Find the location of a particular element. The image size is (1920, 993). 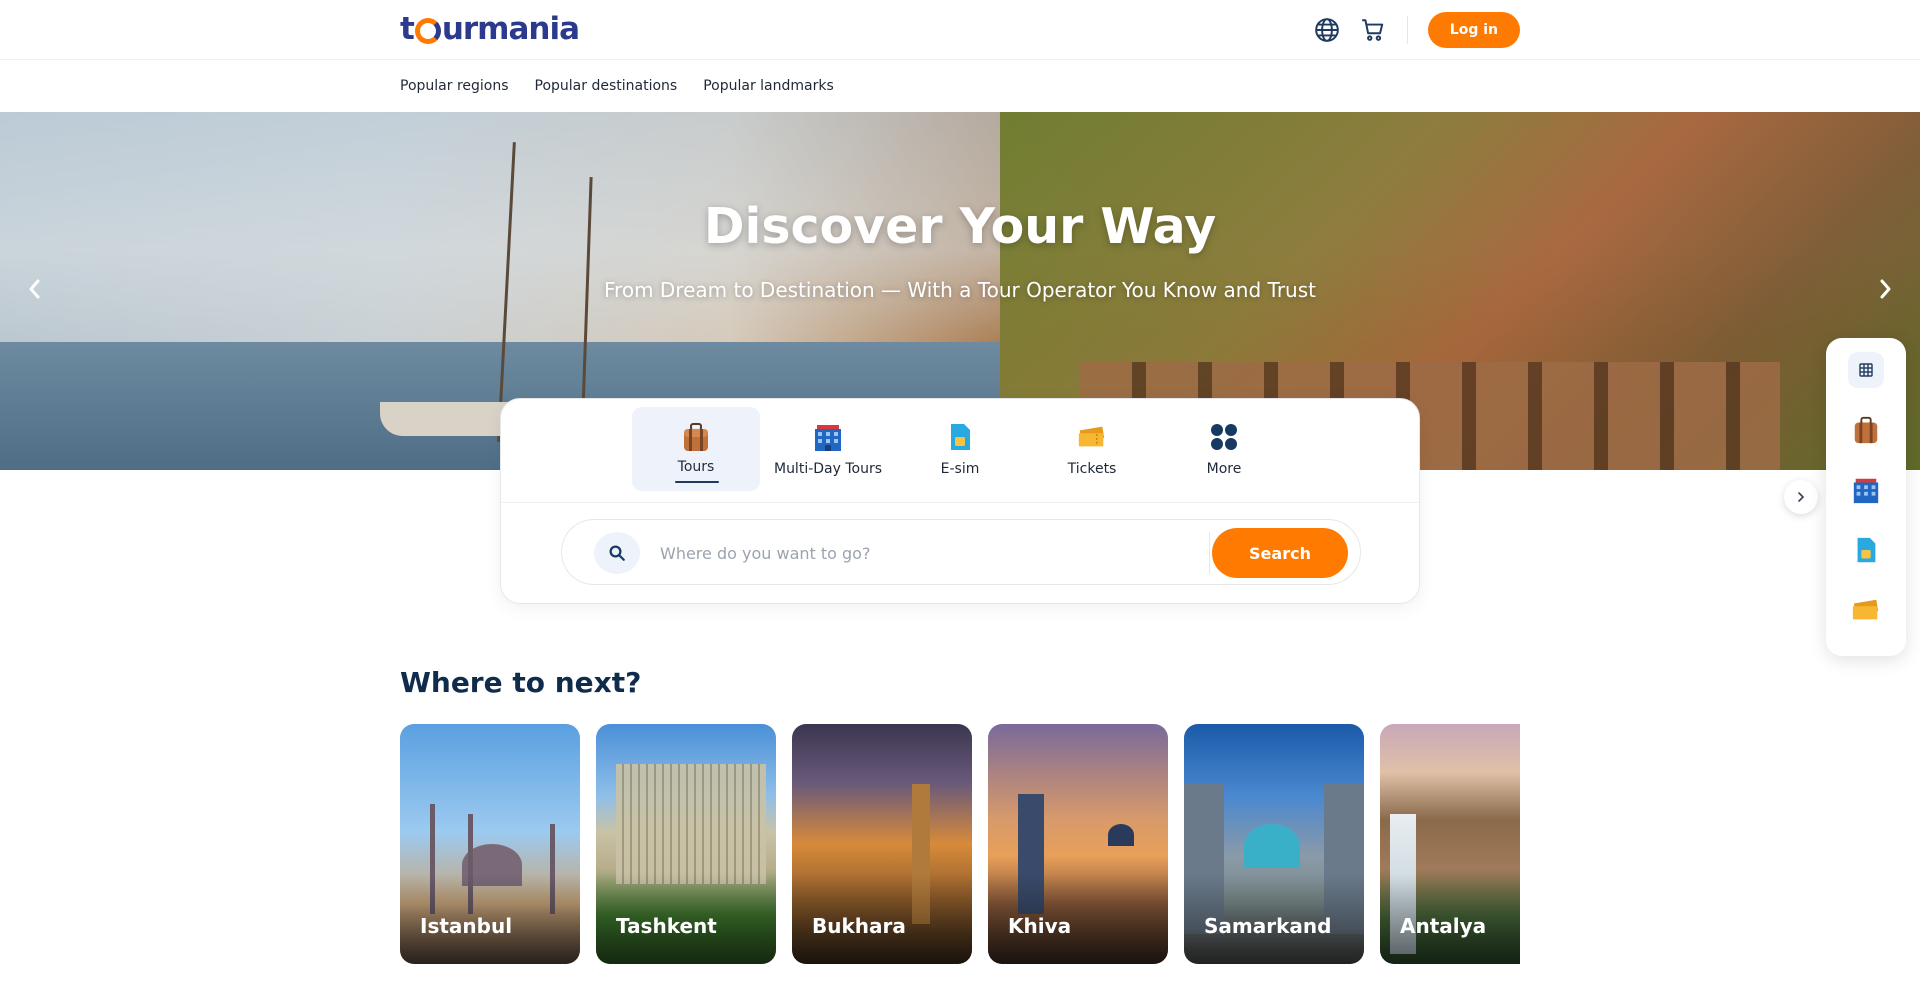

logo-text-end: urmania is located at coordinates (510, 29).